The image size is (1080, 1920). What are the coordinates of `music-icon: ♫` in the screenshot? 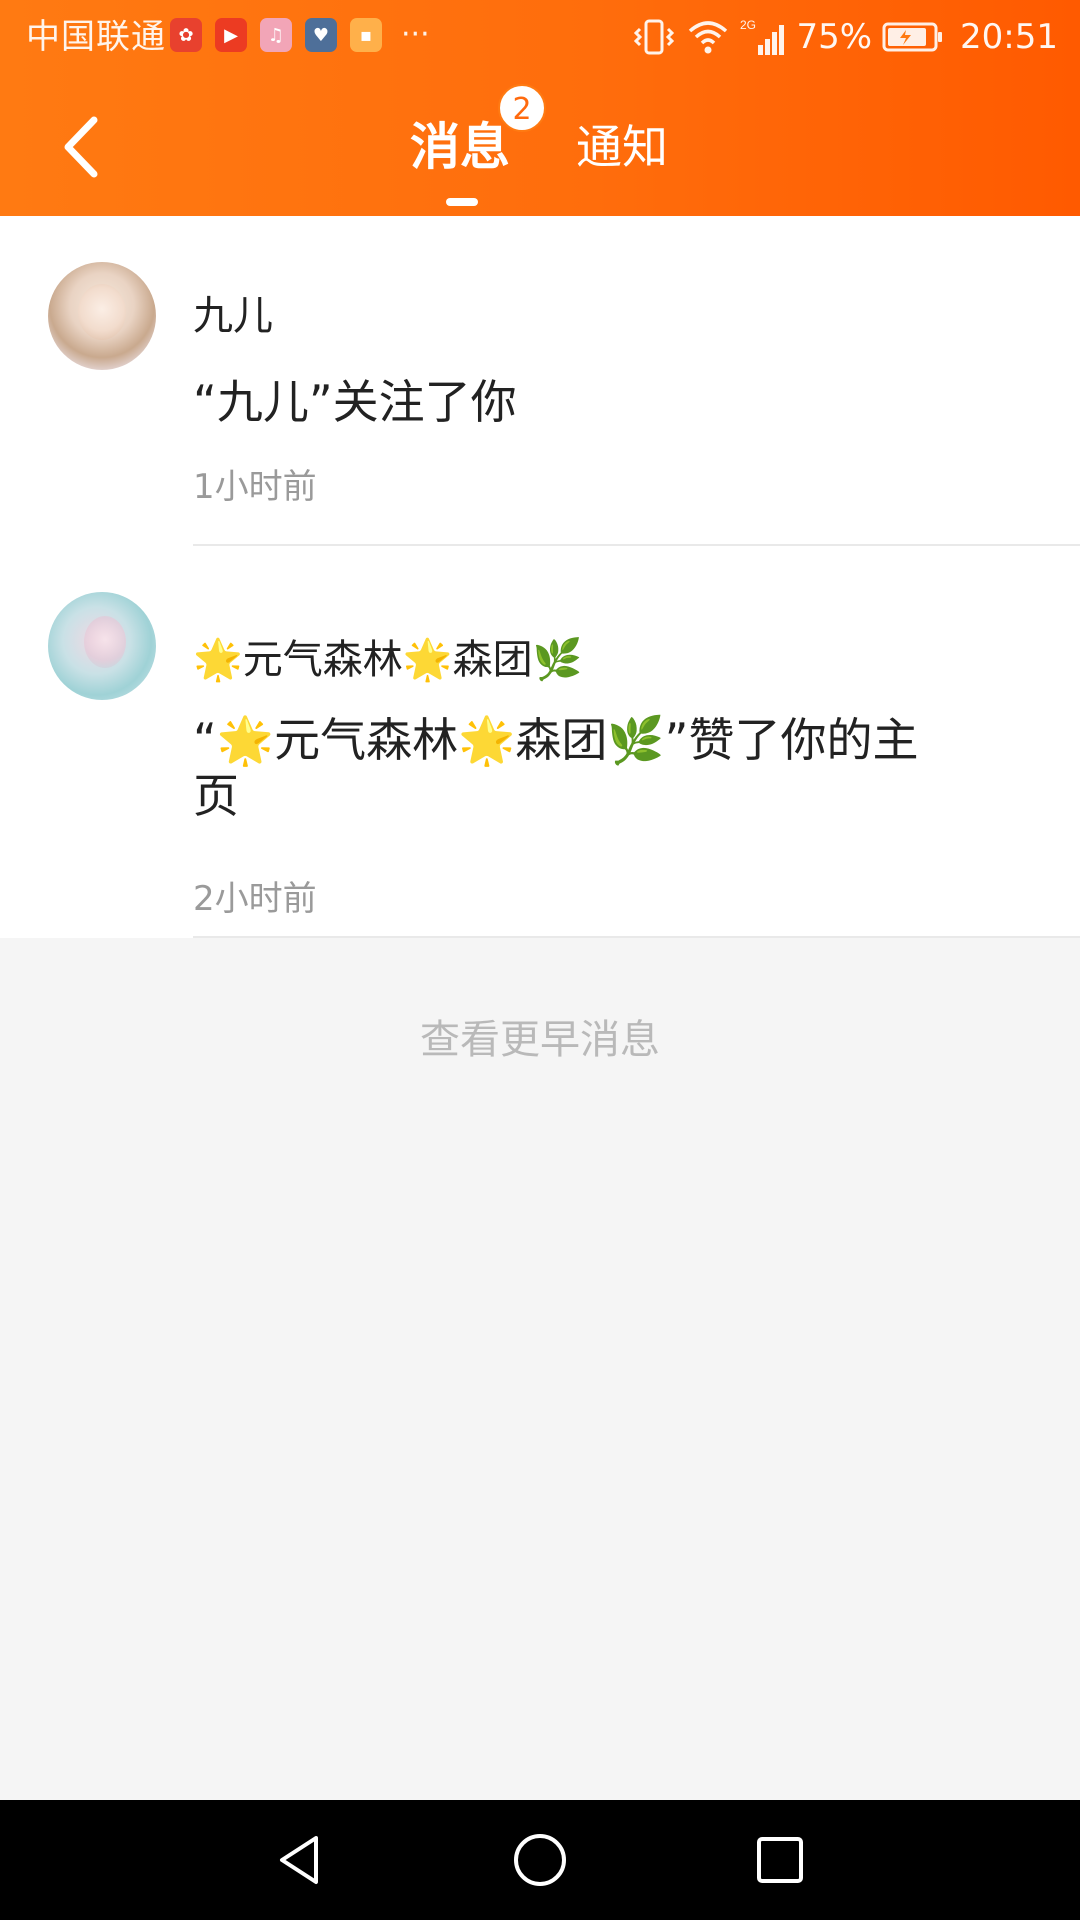 It's located at (276, 35).